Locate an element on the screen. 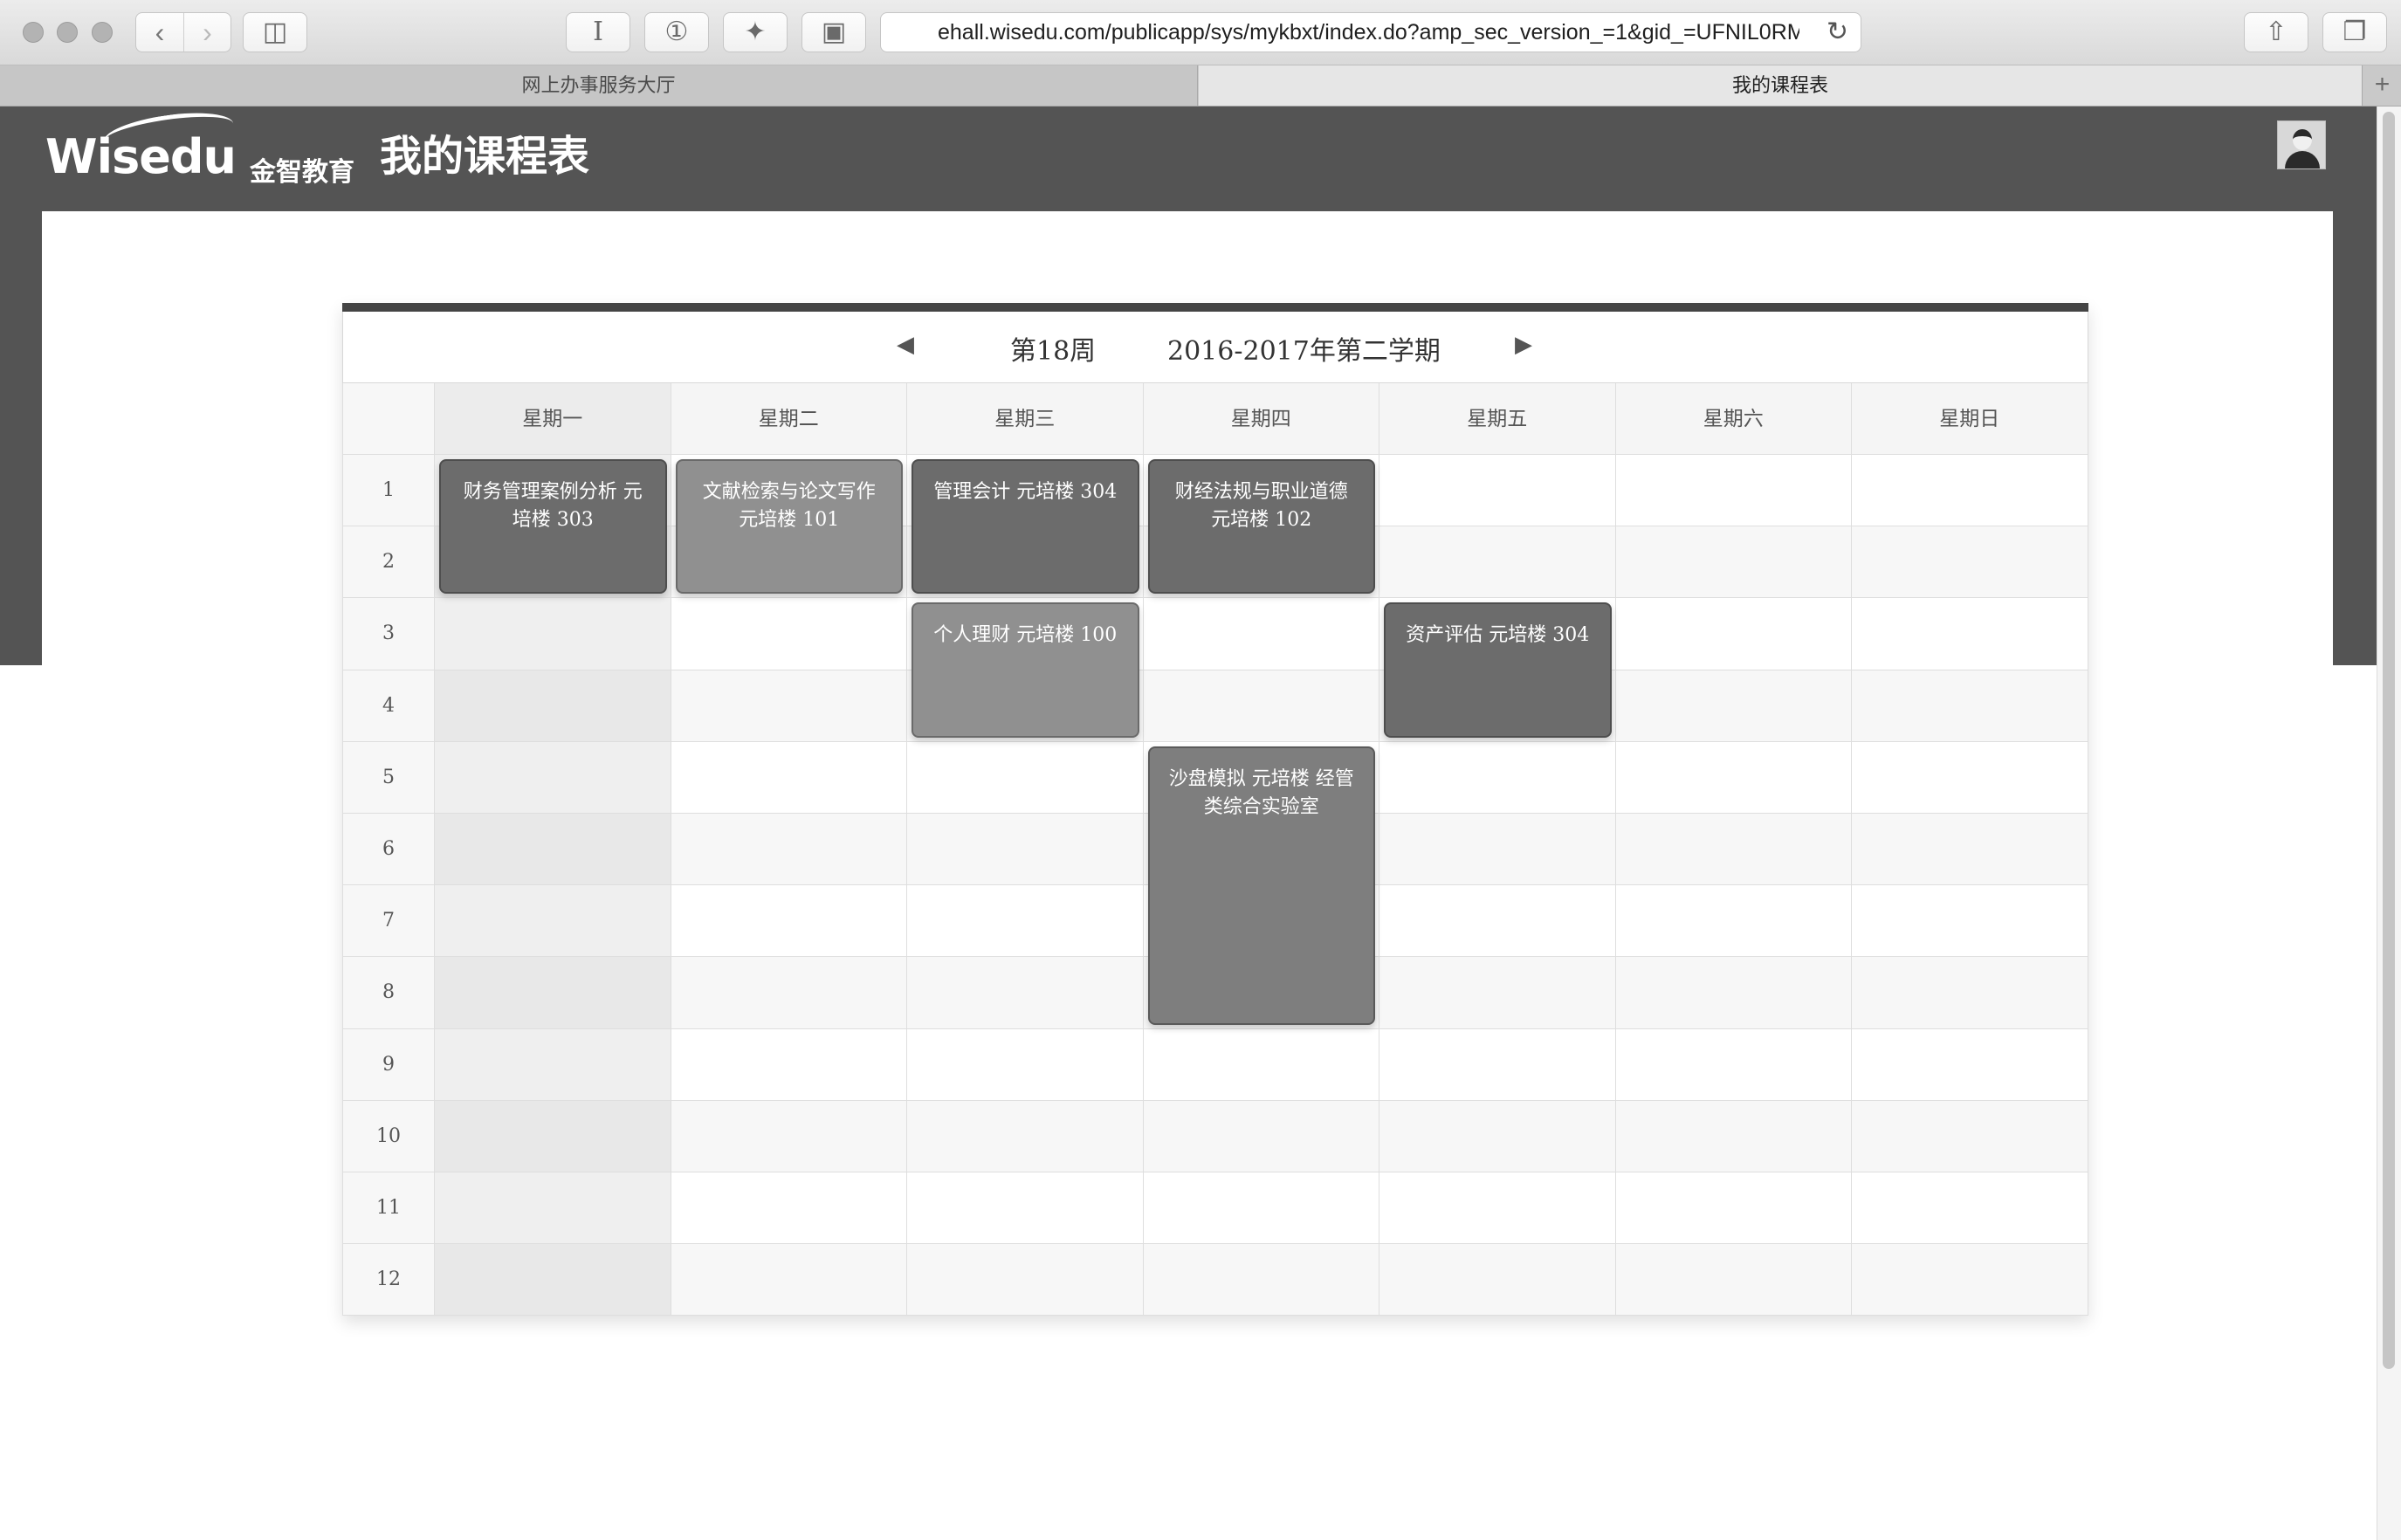  sidebar-toggle-button: ◫ is located at coordinates (275, 32).